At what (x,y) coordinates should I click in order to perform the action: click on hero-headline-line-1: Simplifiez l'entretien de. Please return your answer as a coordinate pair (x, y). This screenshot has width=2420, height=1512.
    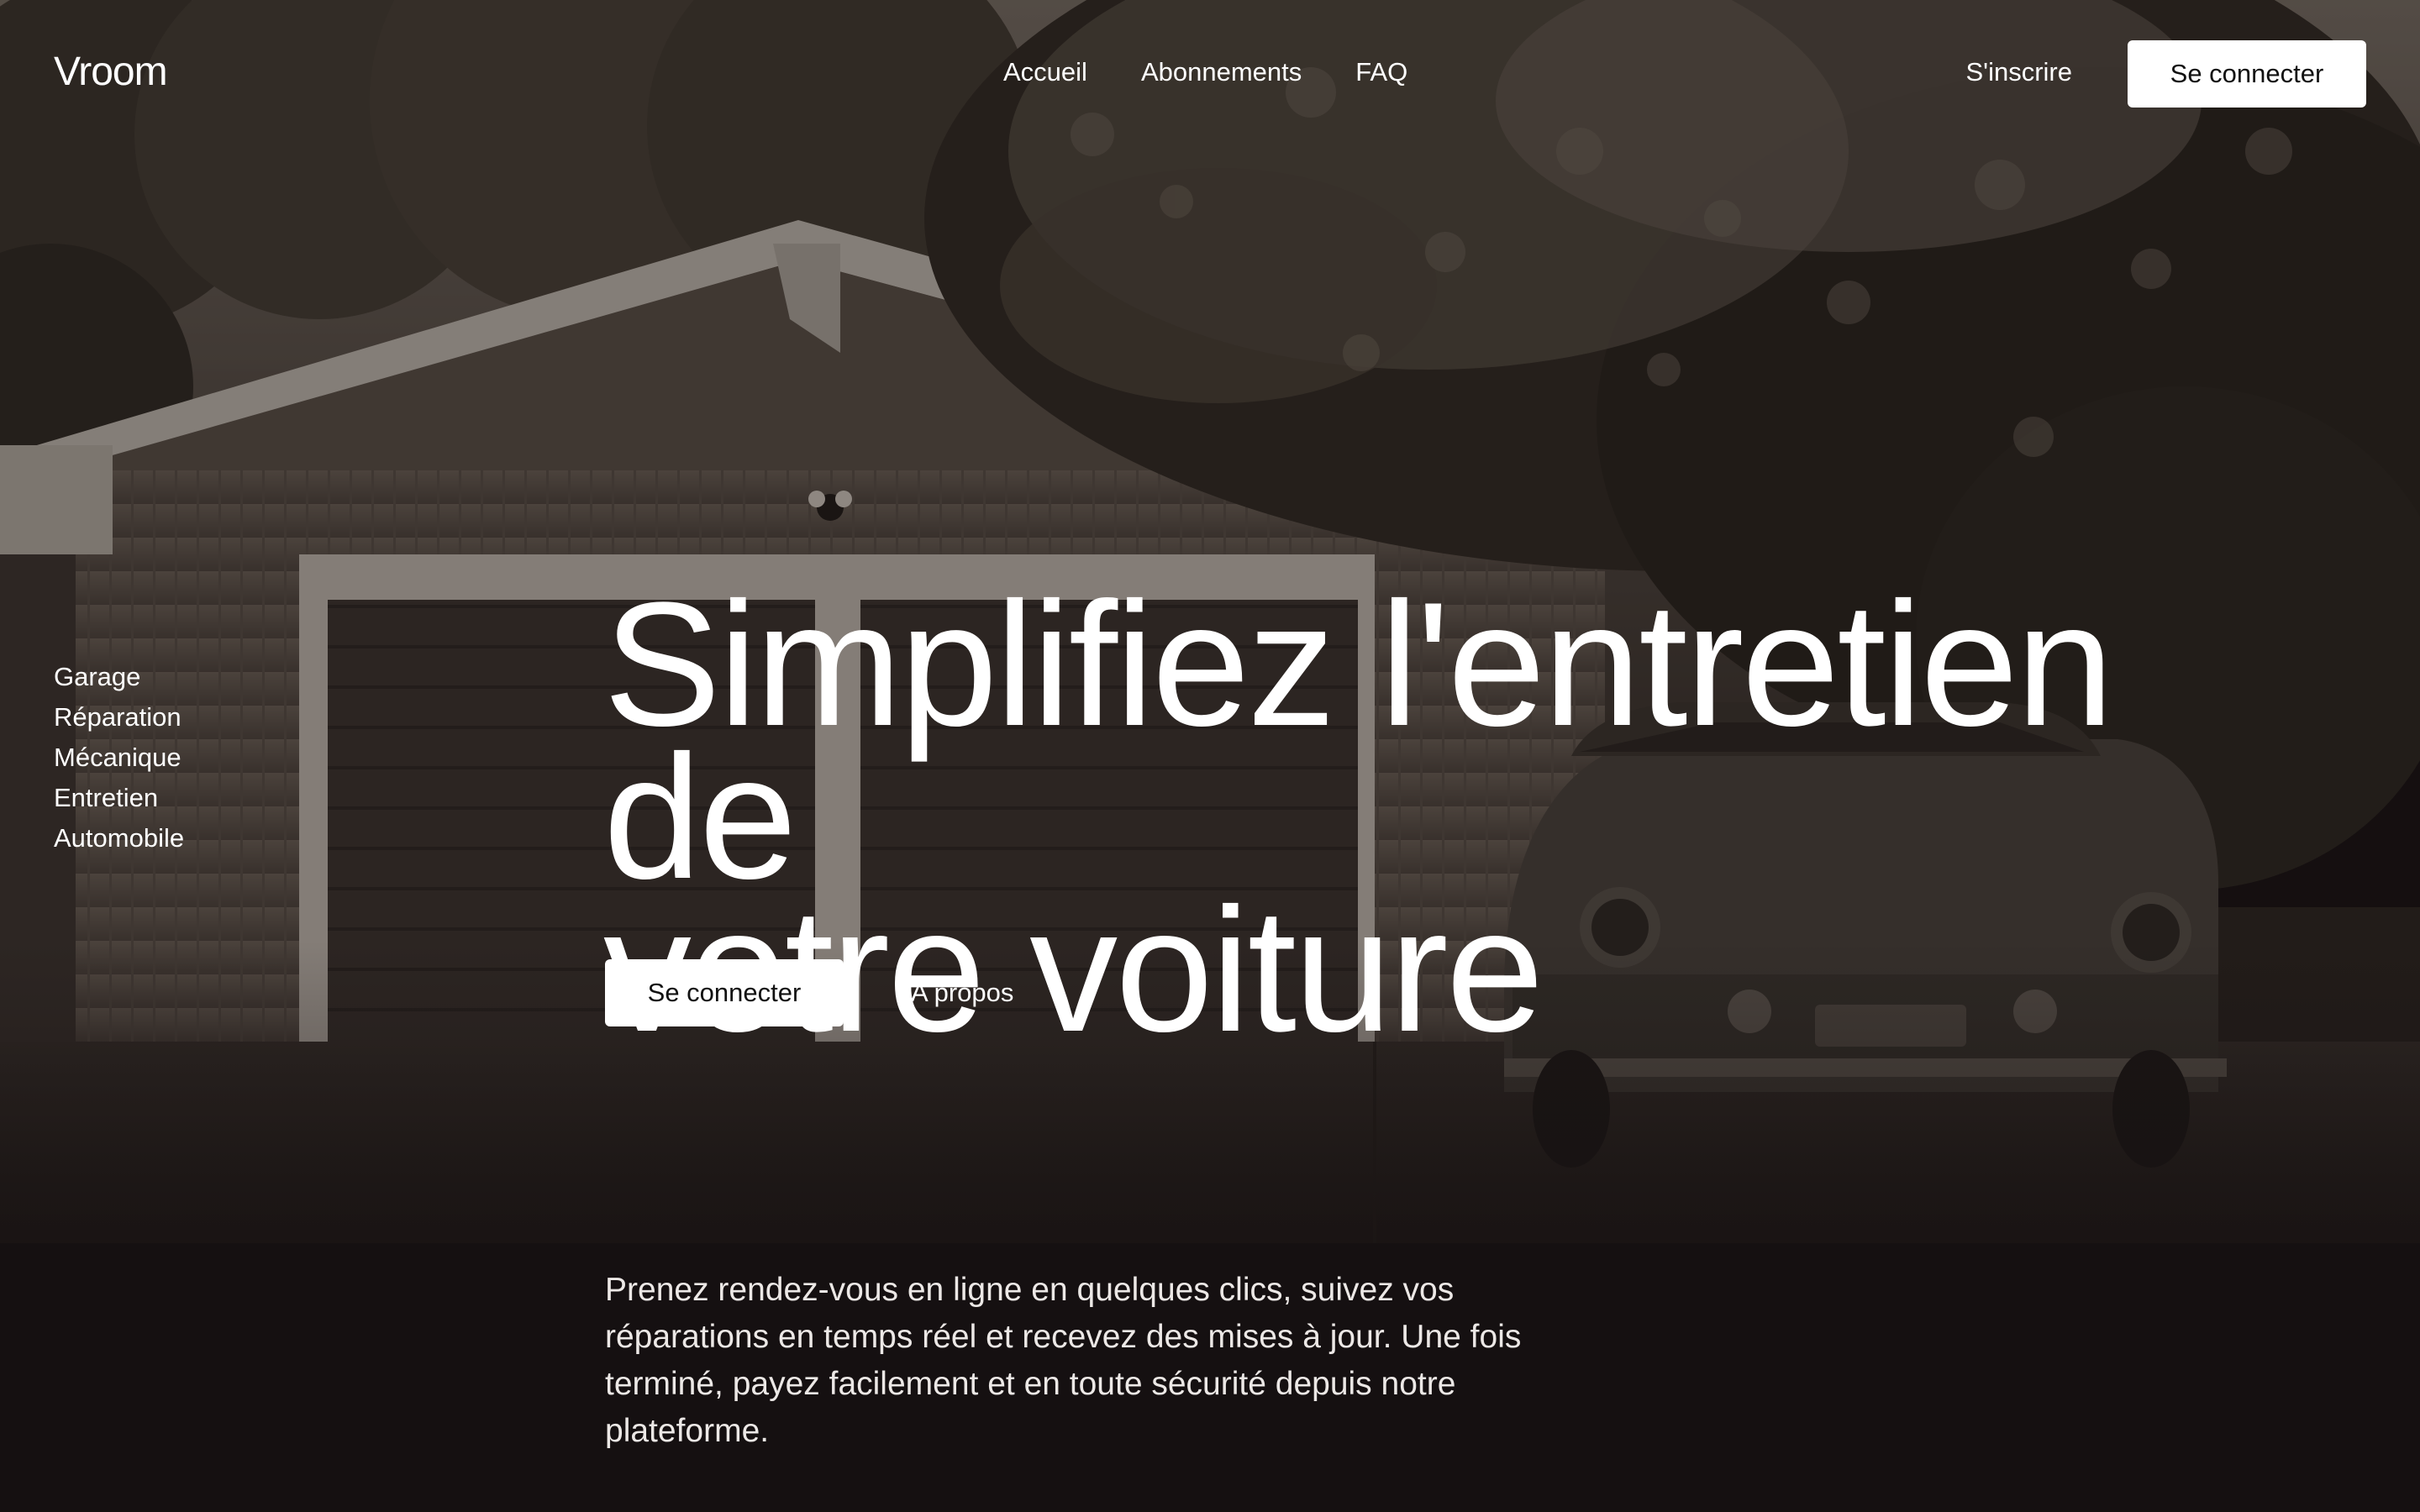
    Looking at the image, I should click on (1358, 740).